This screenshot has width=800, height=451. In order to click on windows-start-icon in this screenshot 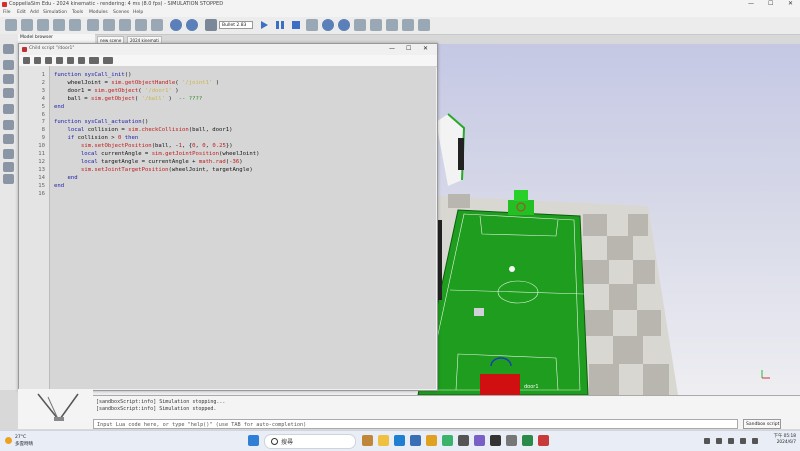, I will do `click(253, 440)`.